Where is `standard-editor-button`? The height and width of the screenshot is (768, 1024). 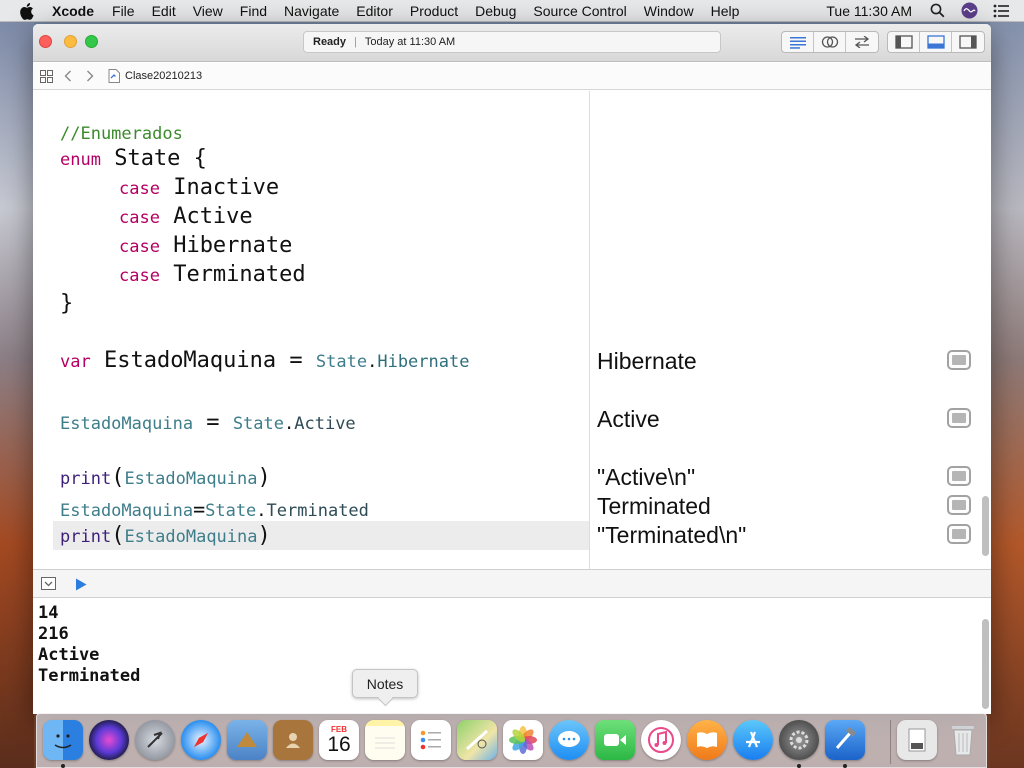
standard-editor-button is located at coordinates (798, 42).